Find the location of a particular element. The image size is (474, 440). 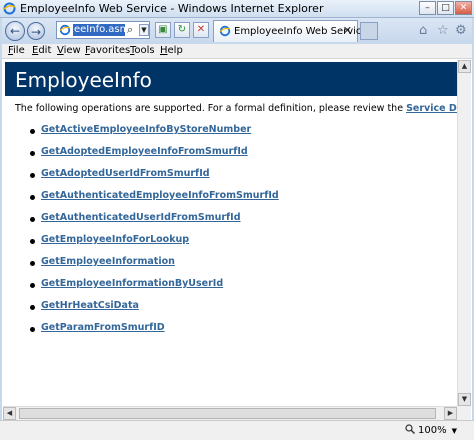

menu-view: View is located at coordinates (69, 50).